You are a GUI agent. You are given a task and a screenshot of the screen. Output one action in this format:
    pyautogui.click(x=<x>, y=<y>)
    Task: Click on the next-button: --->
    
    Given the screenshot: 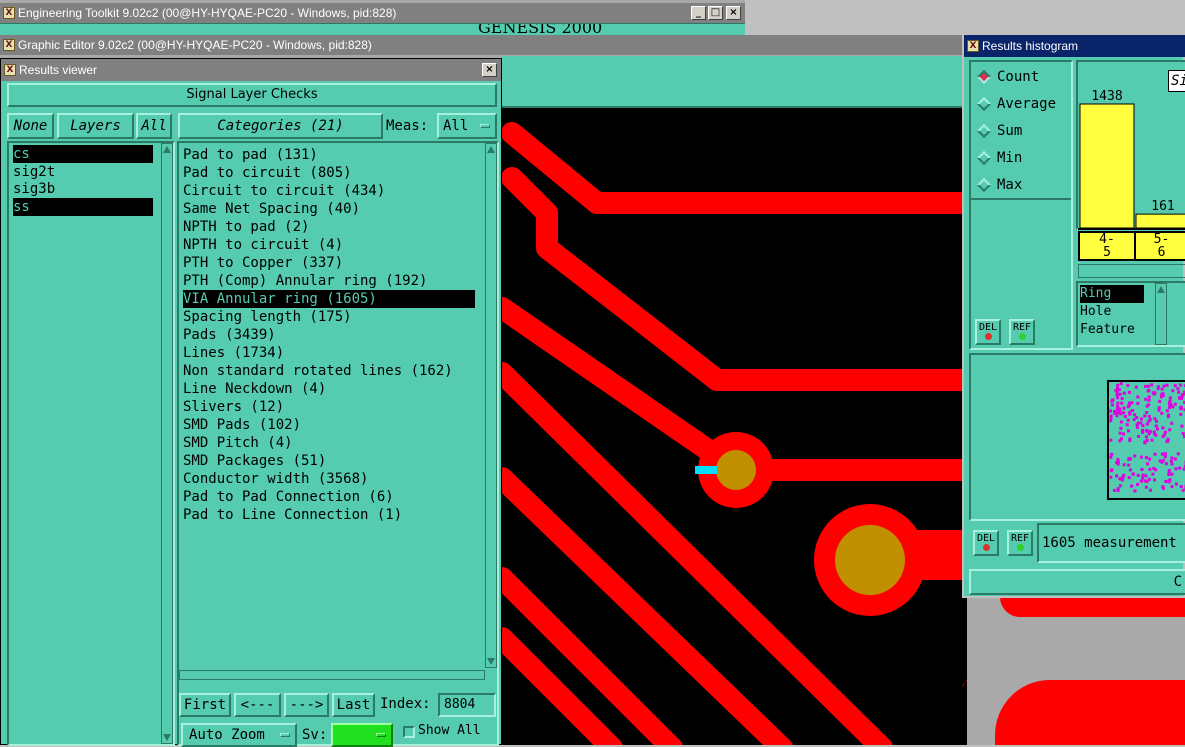 What is the action you would take?
    pyautogui.click(x=306, y=705)
    